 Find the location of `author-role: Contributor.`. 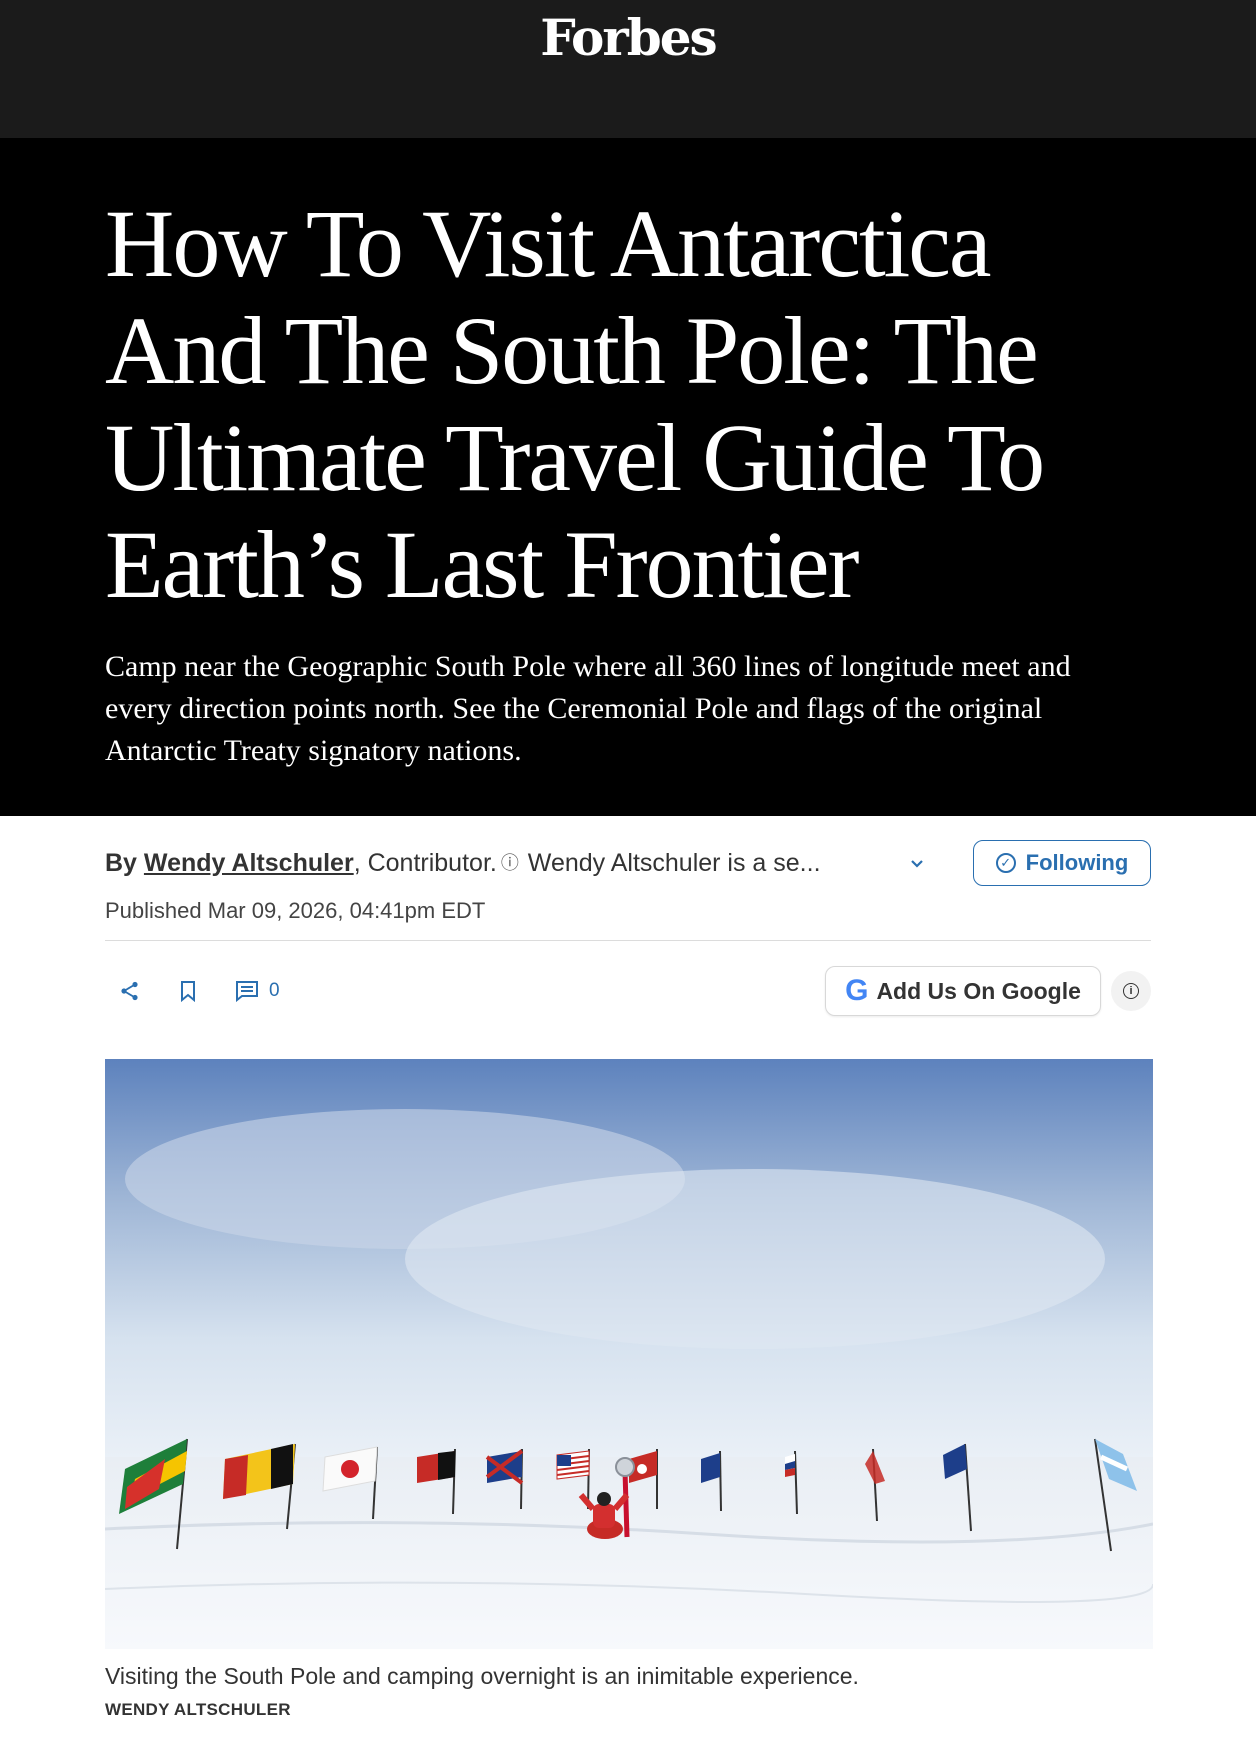

author-role: Contributor. is located at coordinates (432, 862).